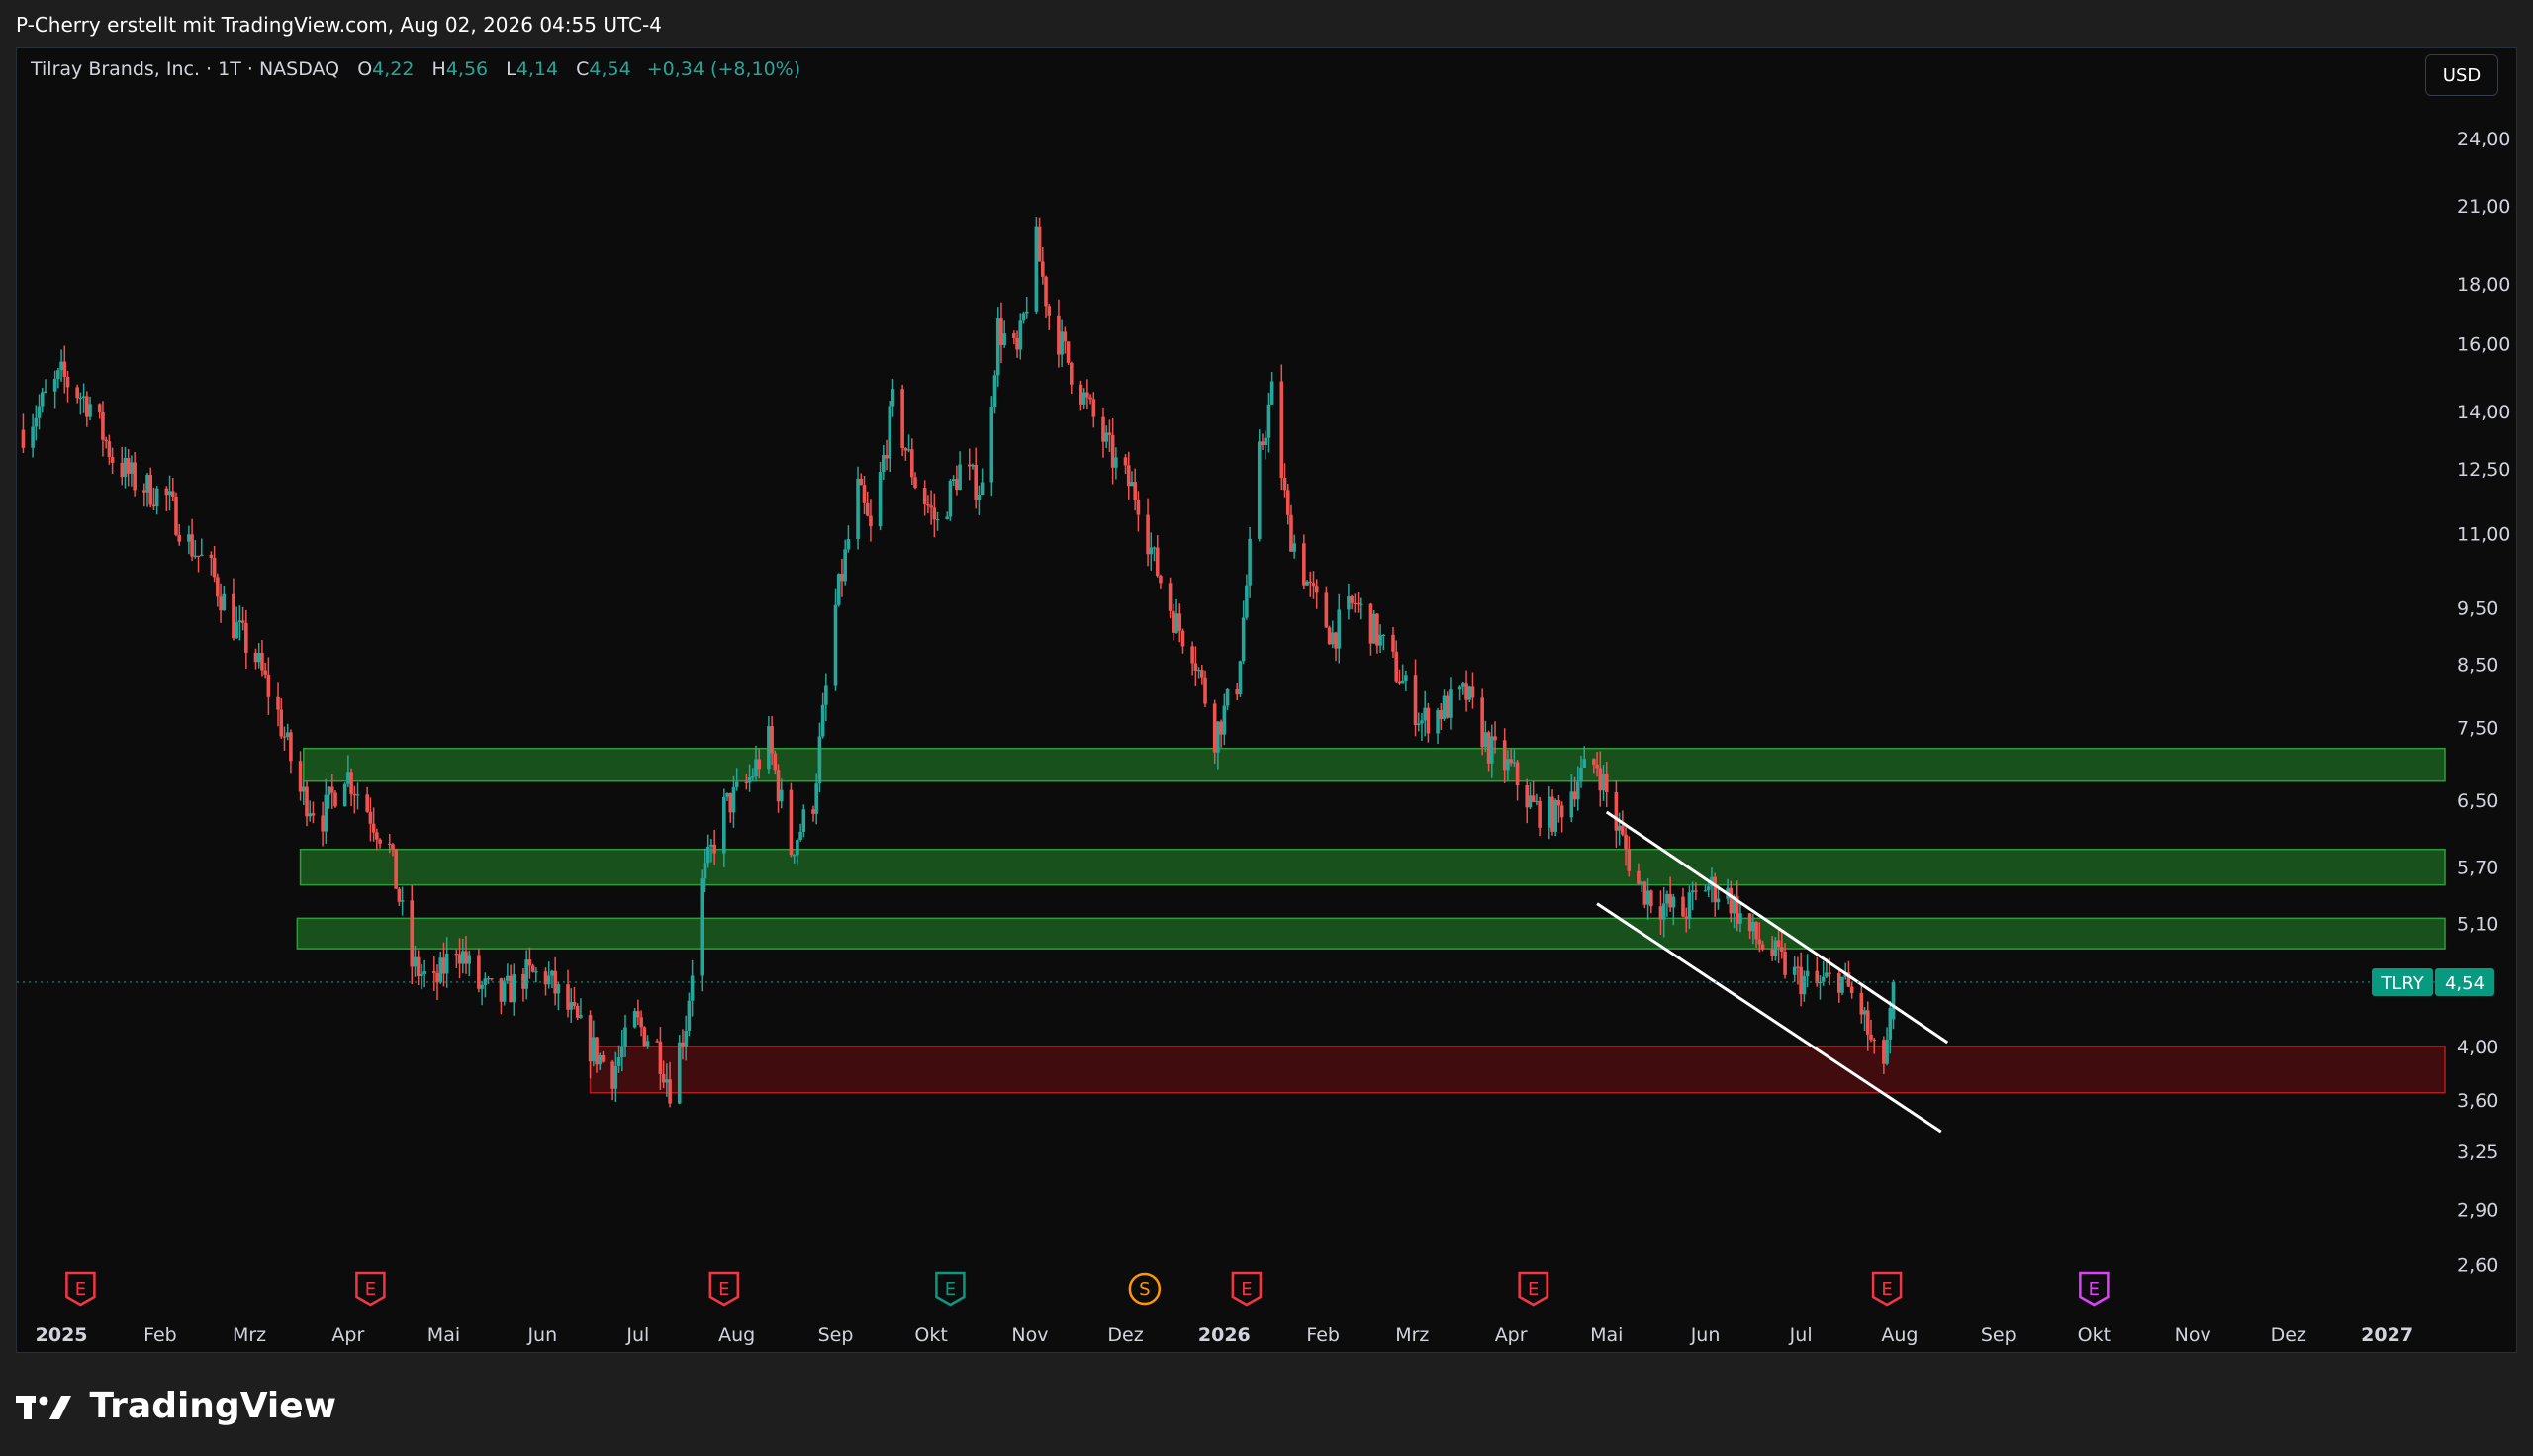  Describe the element at coordinates (176, 1406) in the screenshot. I see `tradingview-logo: TradingView` at that location.